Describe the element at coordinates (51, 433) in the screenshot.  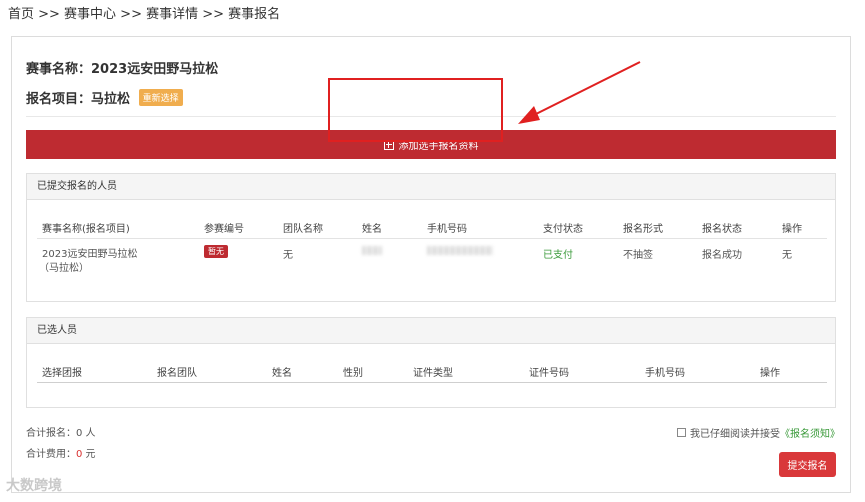
I see `total-count-label: 合计报名：` at that location.